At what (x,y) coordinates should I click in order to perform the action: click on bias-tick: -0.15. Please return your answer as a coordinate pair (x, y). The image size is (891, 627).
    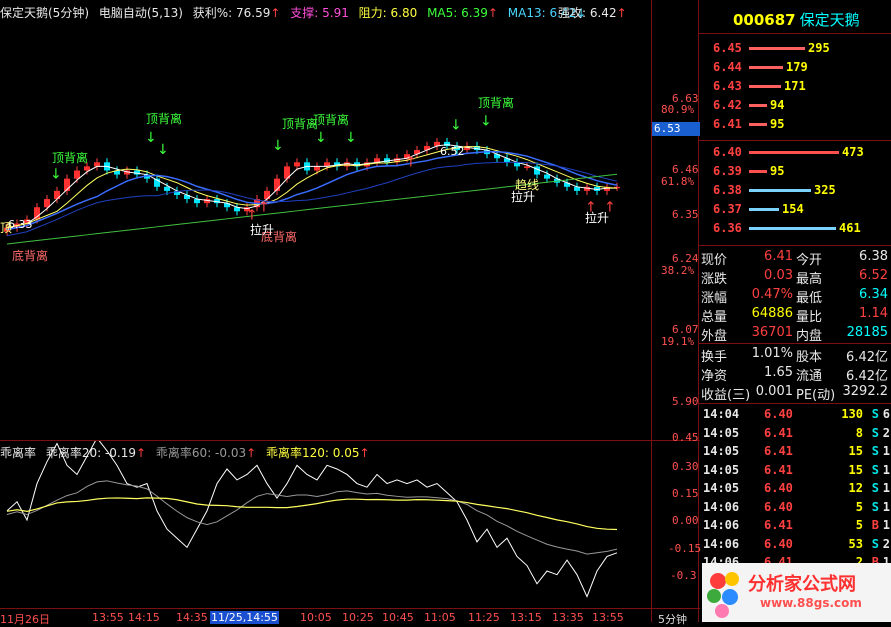
    Looking at the image, I should click on (685, 548).